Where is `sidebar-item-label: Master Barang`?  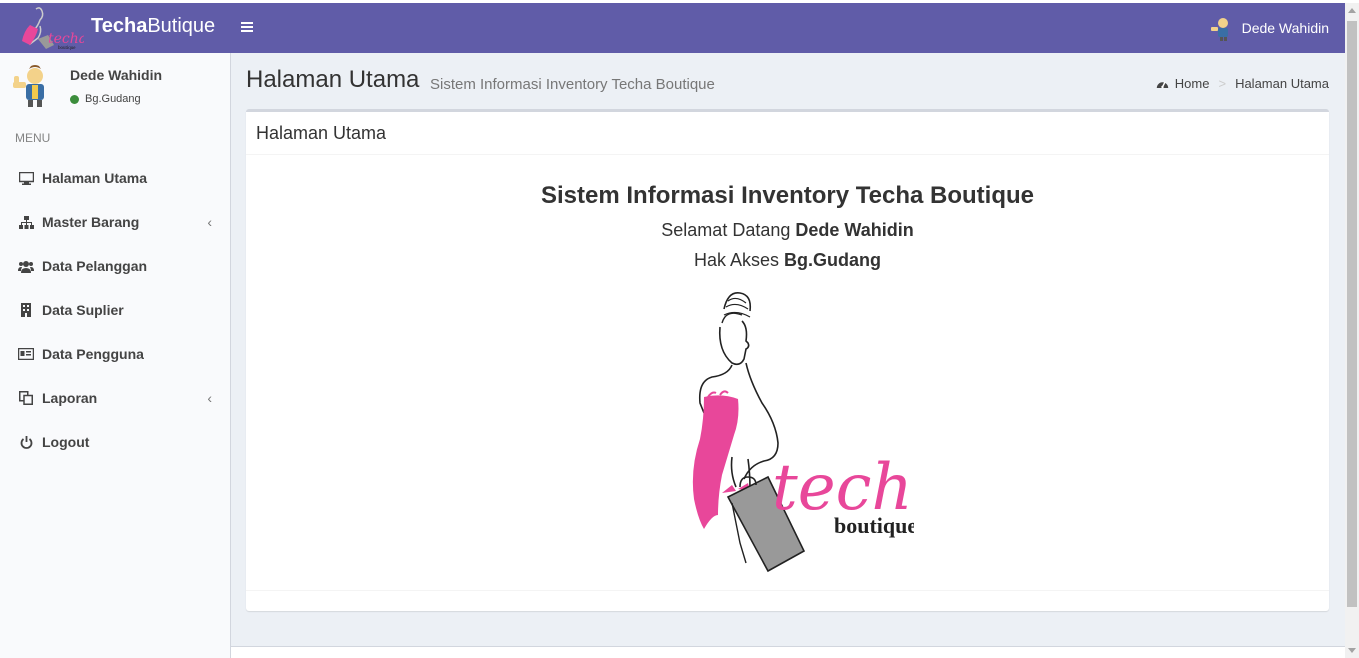
sidebar-item-label: Master Barang is located at coordinates (91, 222).